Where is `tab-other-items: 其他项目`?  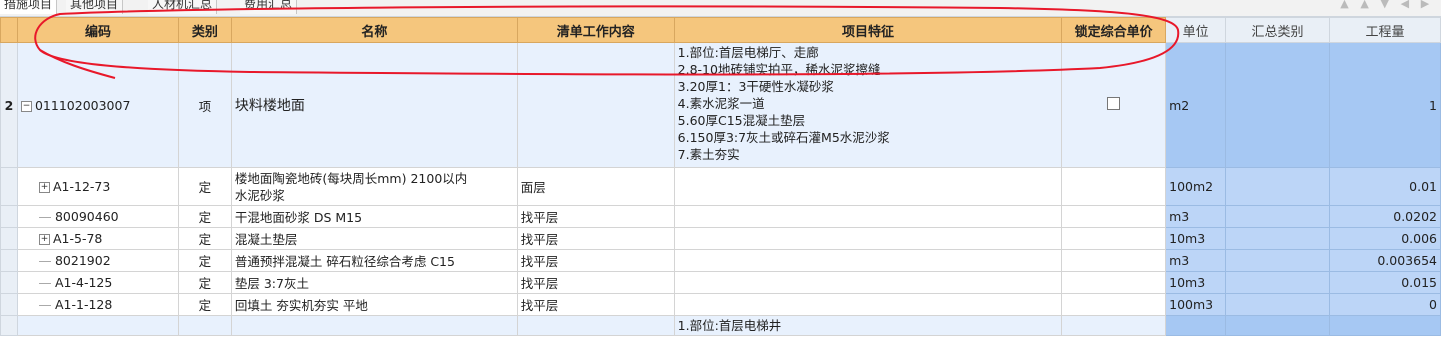
tab-other-items: 其他项目 is located at coordinates (95, 7).